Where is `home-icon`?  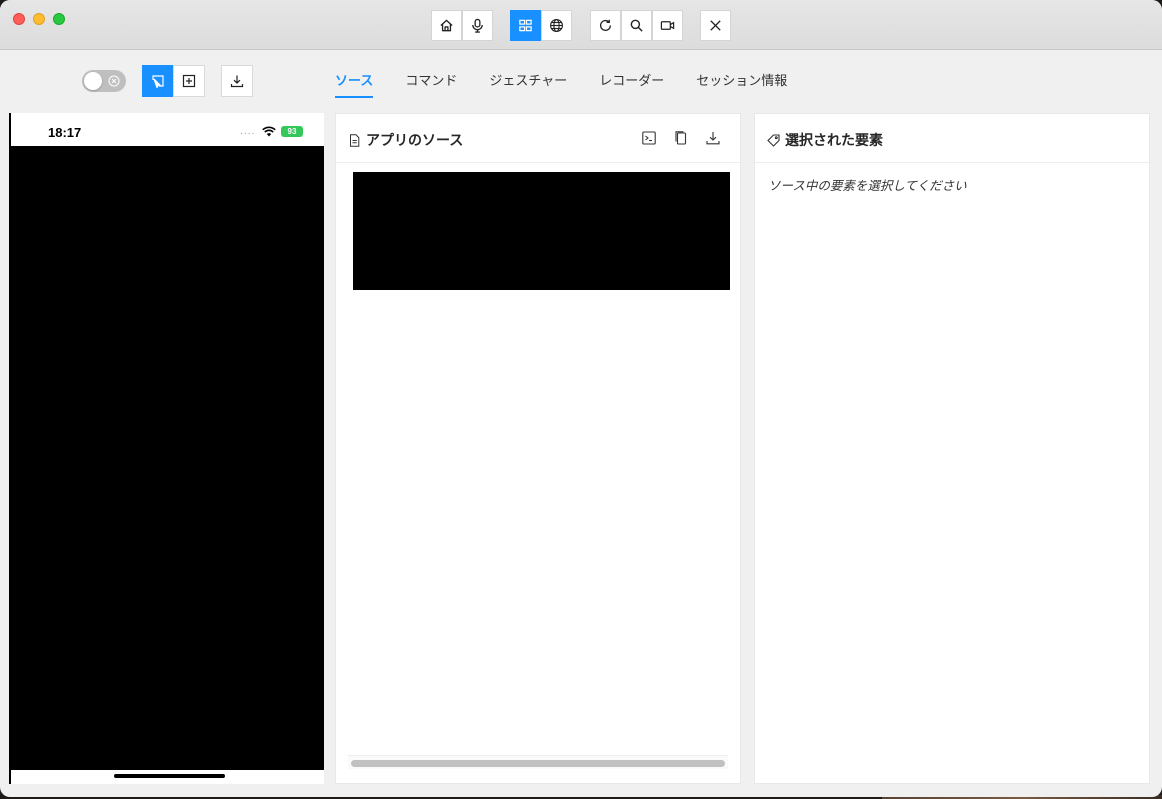
home-icon is located at coordinates (446, 25).